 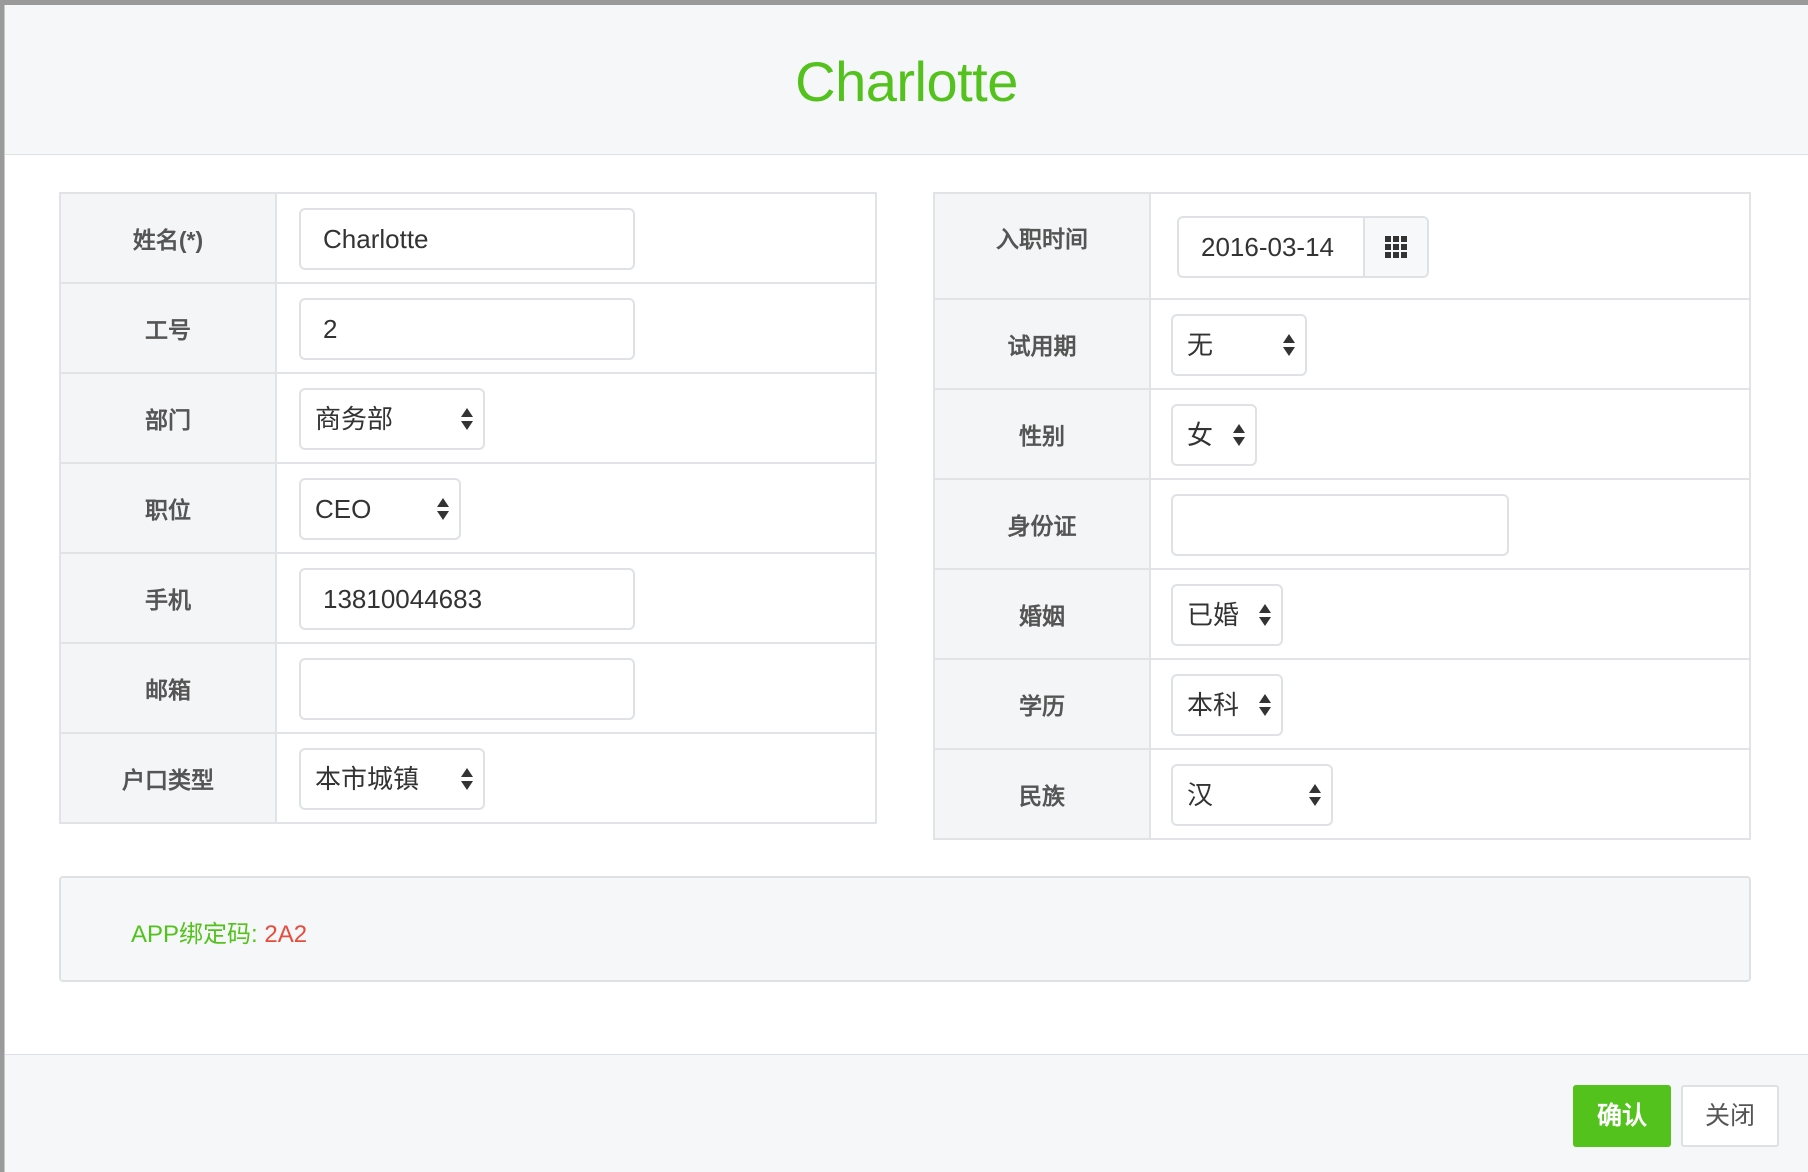 I want to click on app-binding-text: APP绑定码: 2A2, so click(x=219, y=931).